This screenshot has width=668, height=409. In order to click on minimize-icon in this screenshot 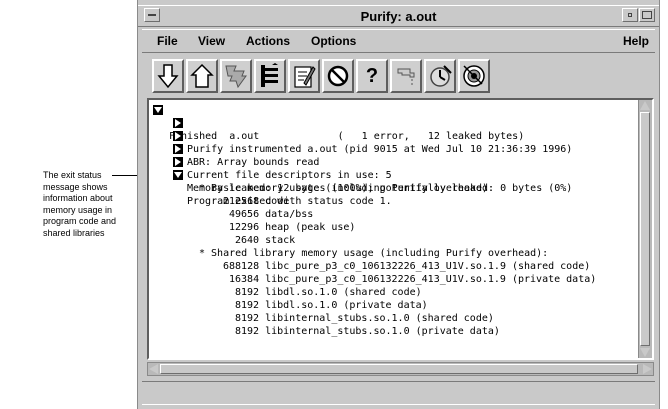, I will do `click(630, 15)`.